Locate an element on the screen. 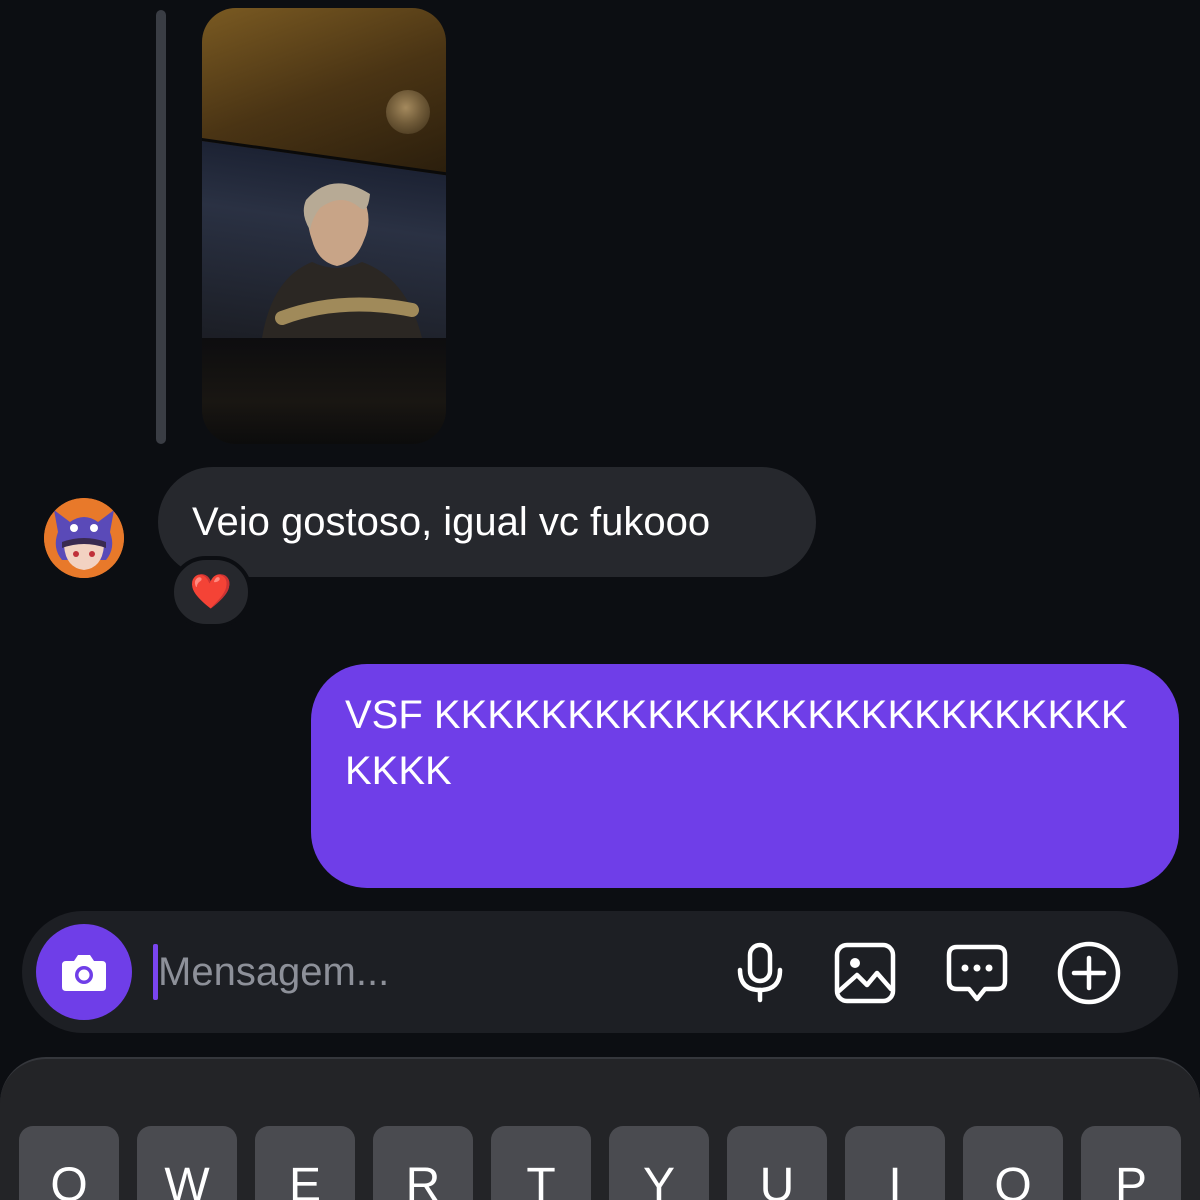  key-q: Q is located at coordinates (69, 1163).